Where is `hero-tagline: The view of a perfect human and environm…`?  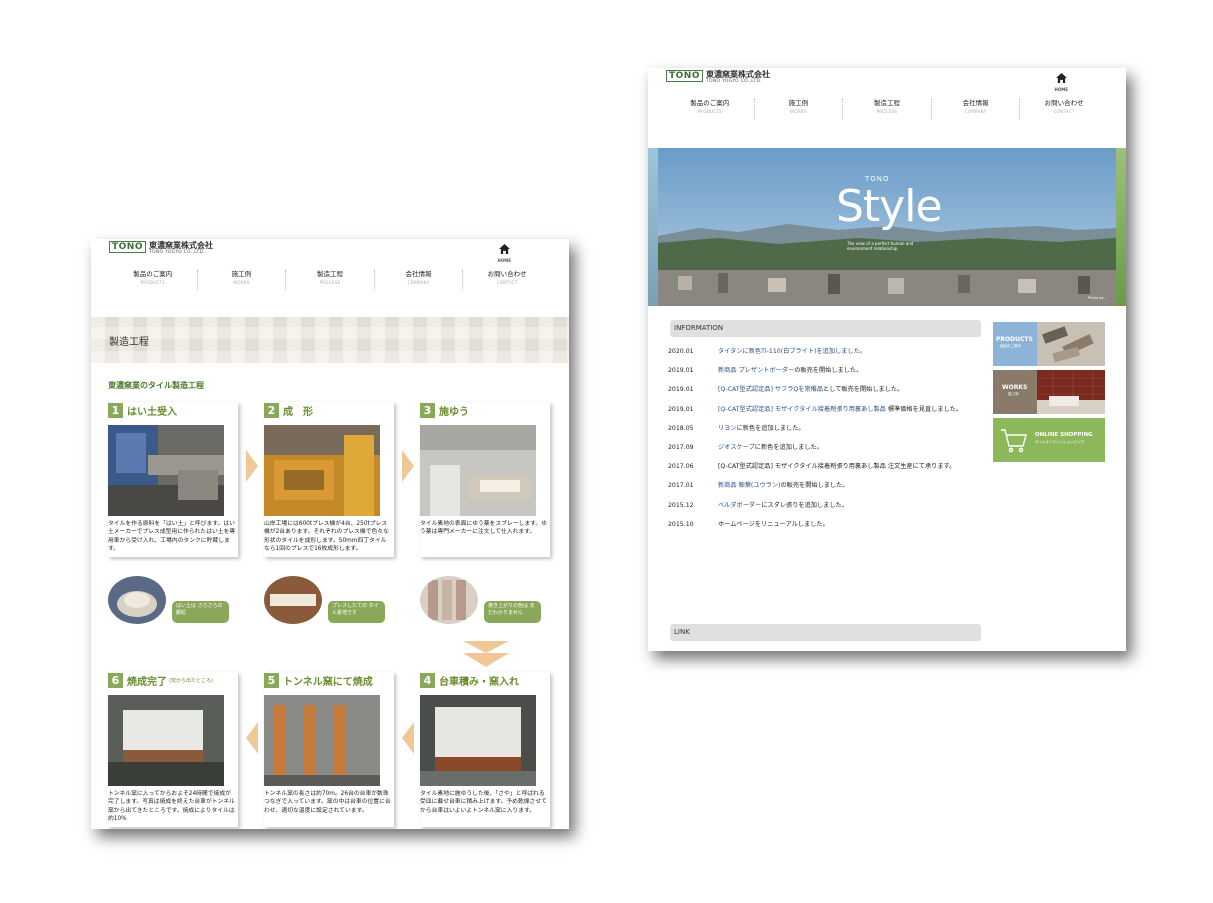
hero-tagline: The view of a perfect human and environm… is located at coordinates (880, 246).